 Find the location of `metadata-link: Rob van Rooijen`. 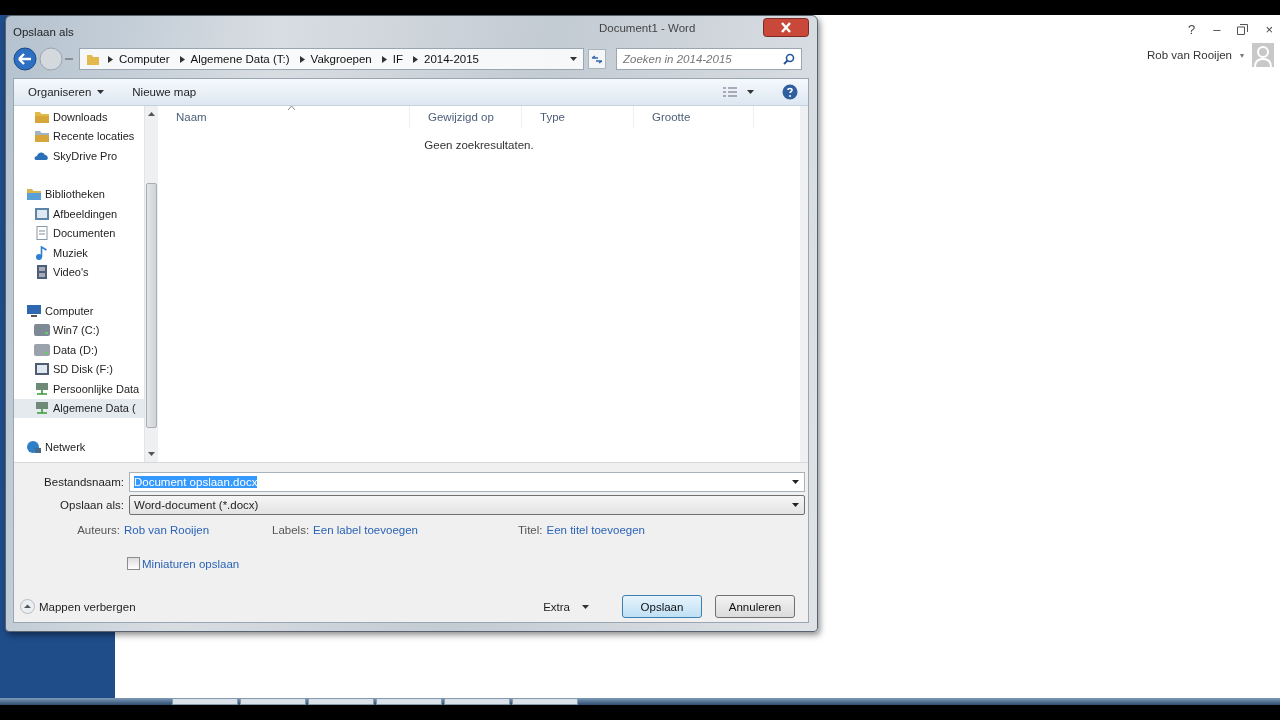

metadata-link: Rob van Rooijen is located at coordinates (167, 530).